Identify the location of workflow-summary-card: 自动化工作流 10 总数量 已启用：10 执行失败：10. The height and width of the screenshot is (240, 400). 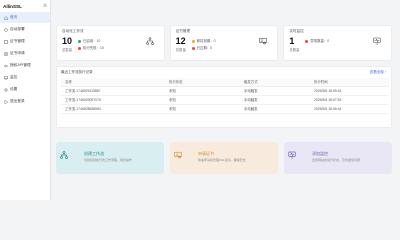
(110, 43).